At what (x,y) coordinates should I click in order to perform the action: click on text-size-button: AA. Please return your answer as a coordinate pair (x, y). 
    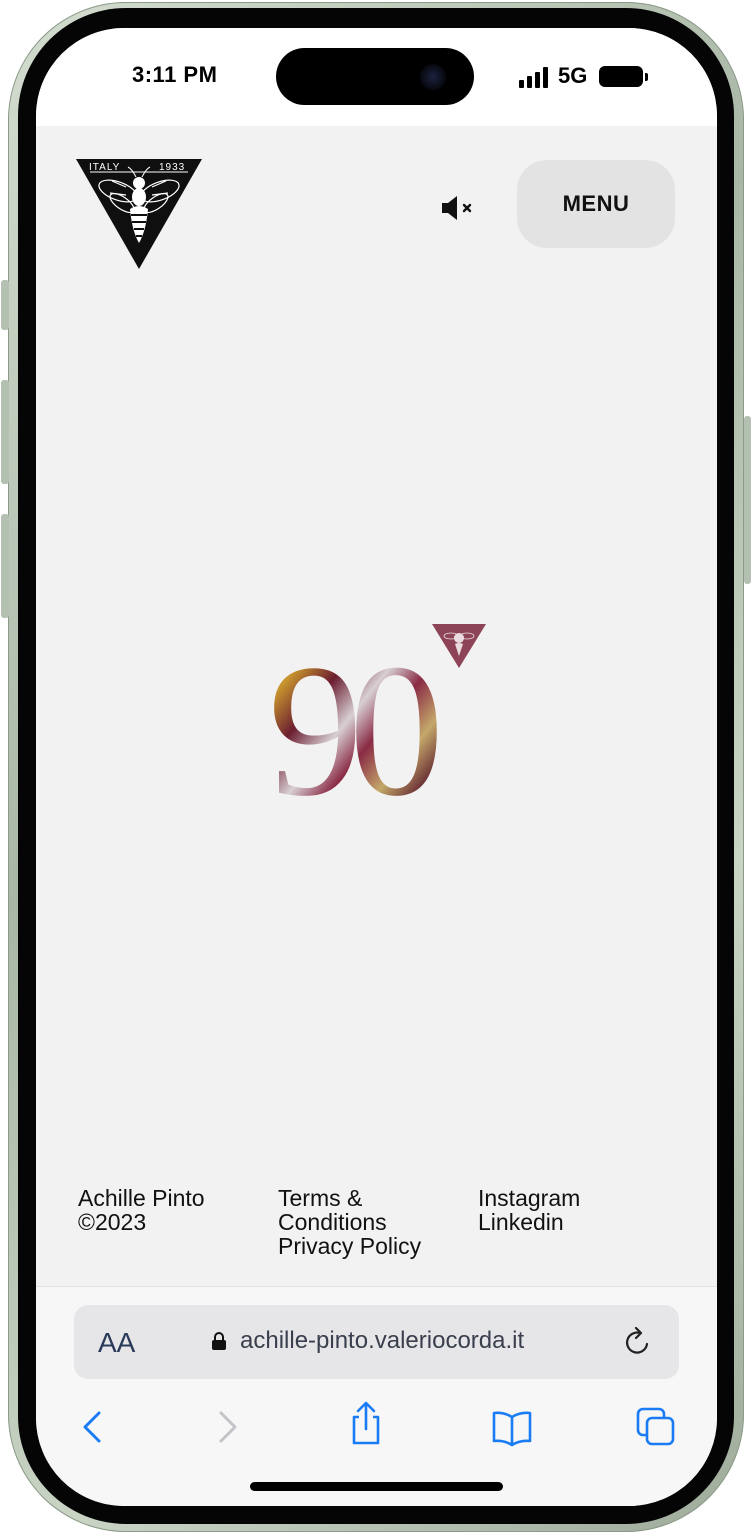
    Looking at the image, I should click on (116, 1343).